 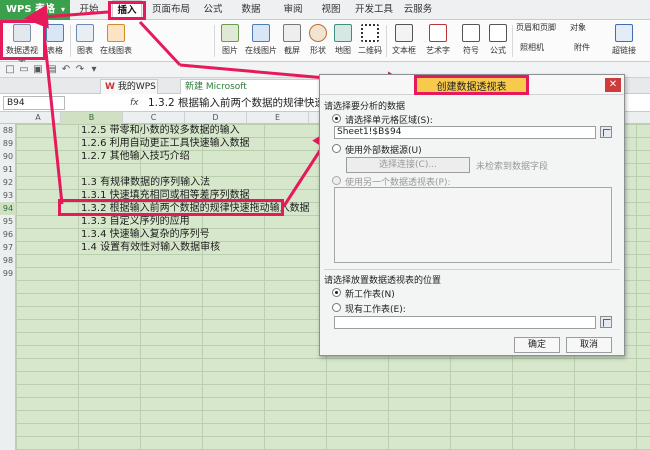 I want to click on label-new-sheet: 新工作表(N), so click(x=370, y=295).